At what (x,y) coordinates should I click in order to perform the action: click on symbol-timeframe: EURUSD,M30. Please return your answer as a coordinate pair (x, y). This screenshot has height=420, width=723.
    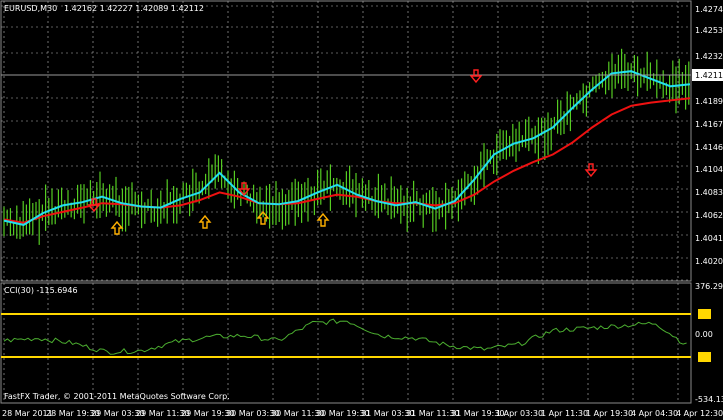
    Looking at the image, I should click on (30, 8).